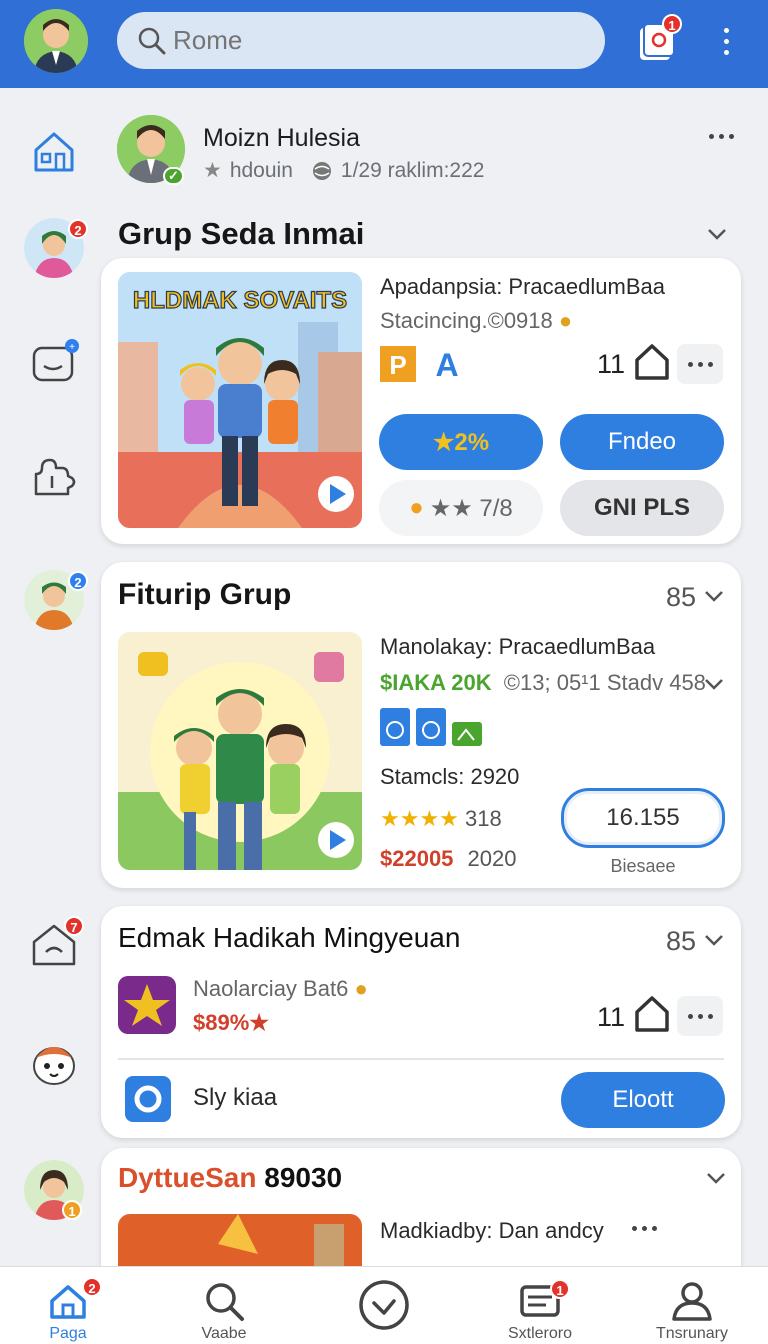  I want to click on price-green: $IAKA 20K, so click(436, 682).